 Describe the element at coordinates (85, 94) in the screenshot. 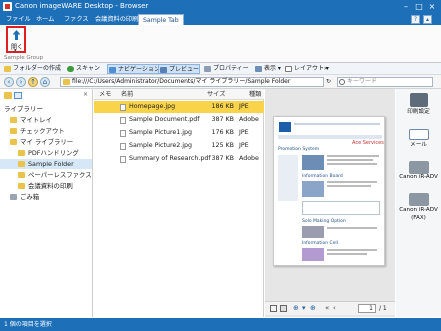

I see `library-close-icon: ×` at that location.